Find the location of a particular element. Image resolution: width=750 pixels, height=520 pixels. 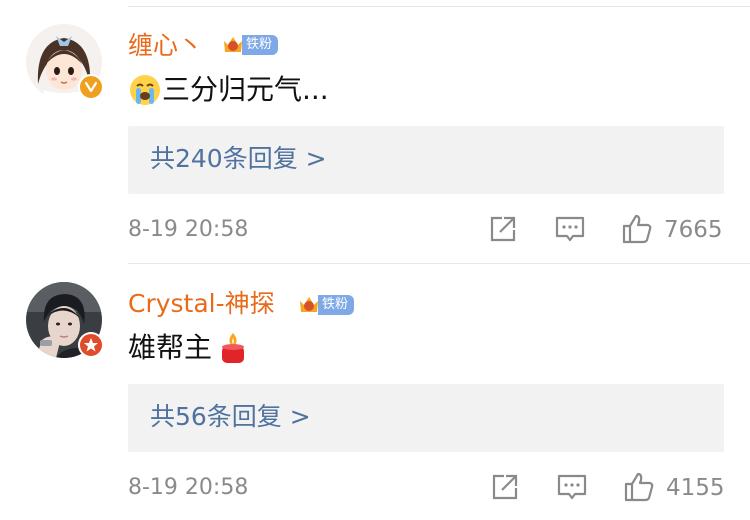

separator-top is located at coordinates (439, 6).